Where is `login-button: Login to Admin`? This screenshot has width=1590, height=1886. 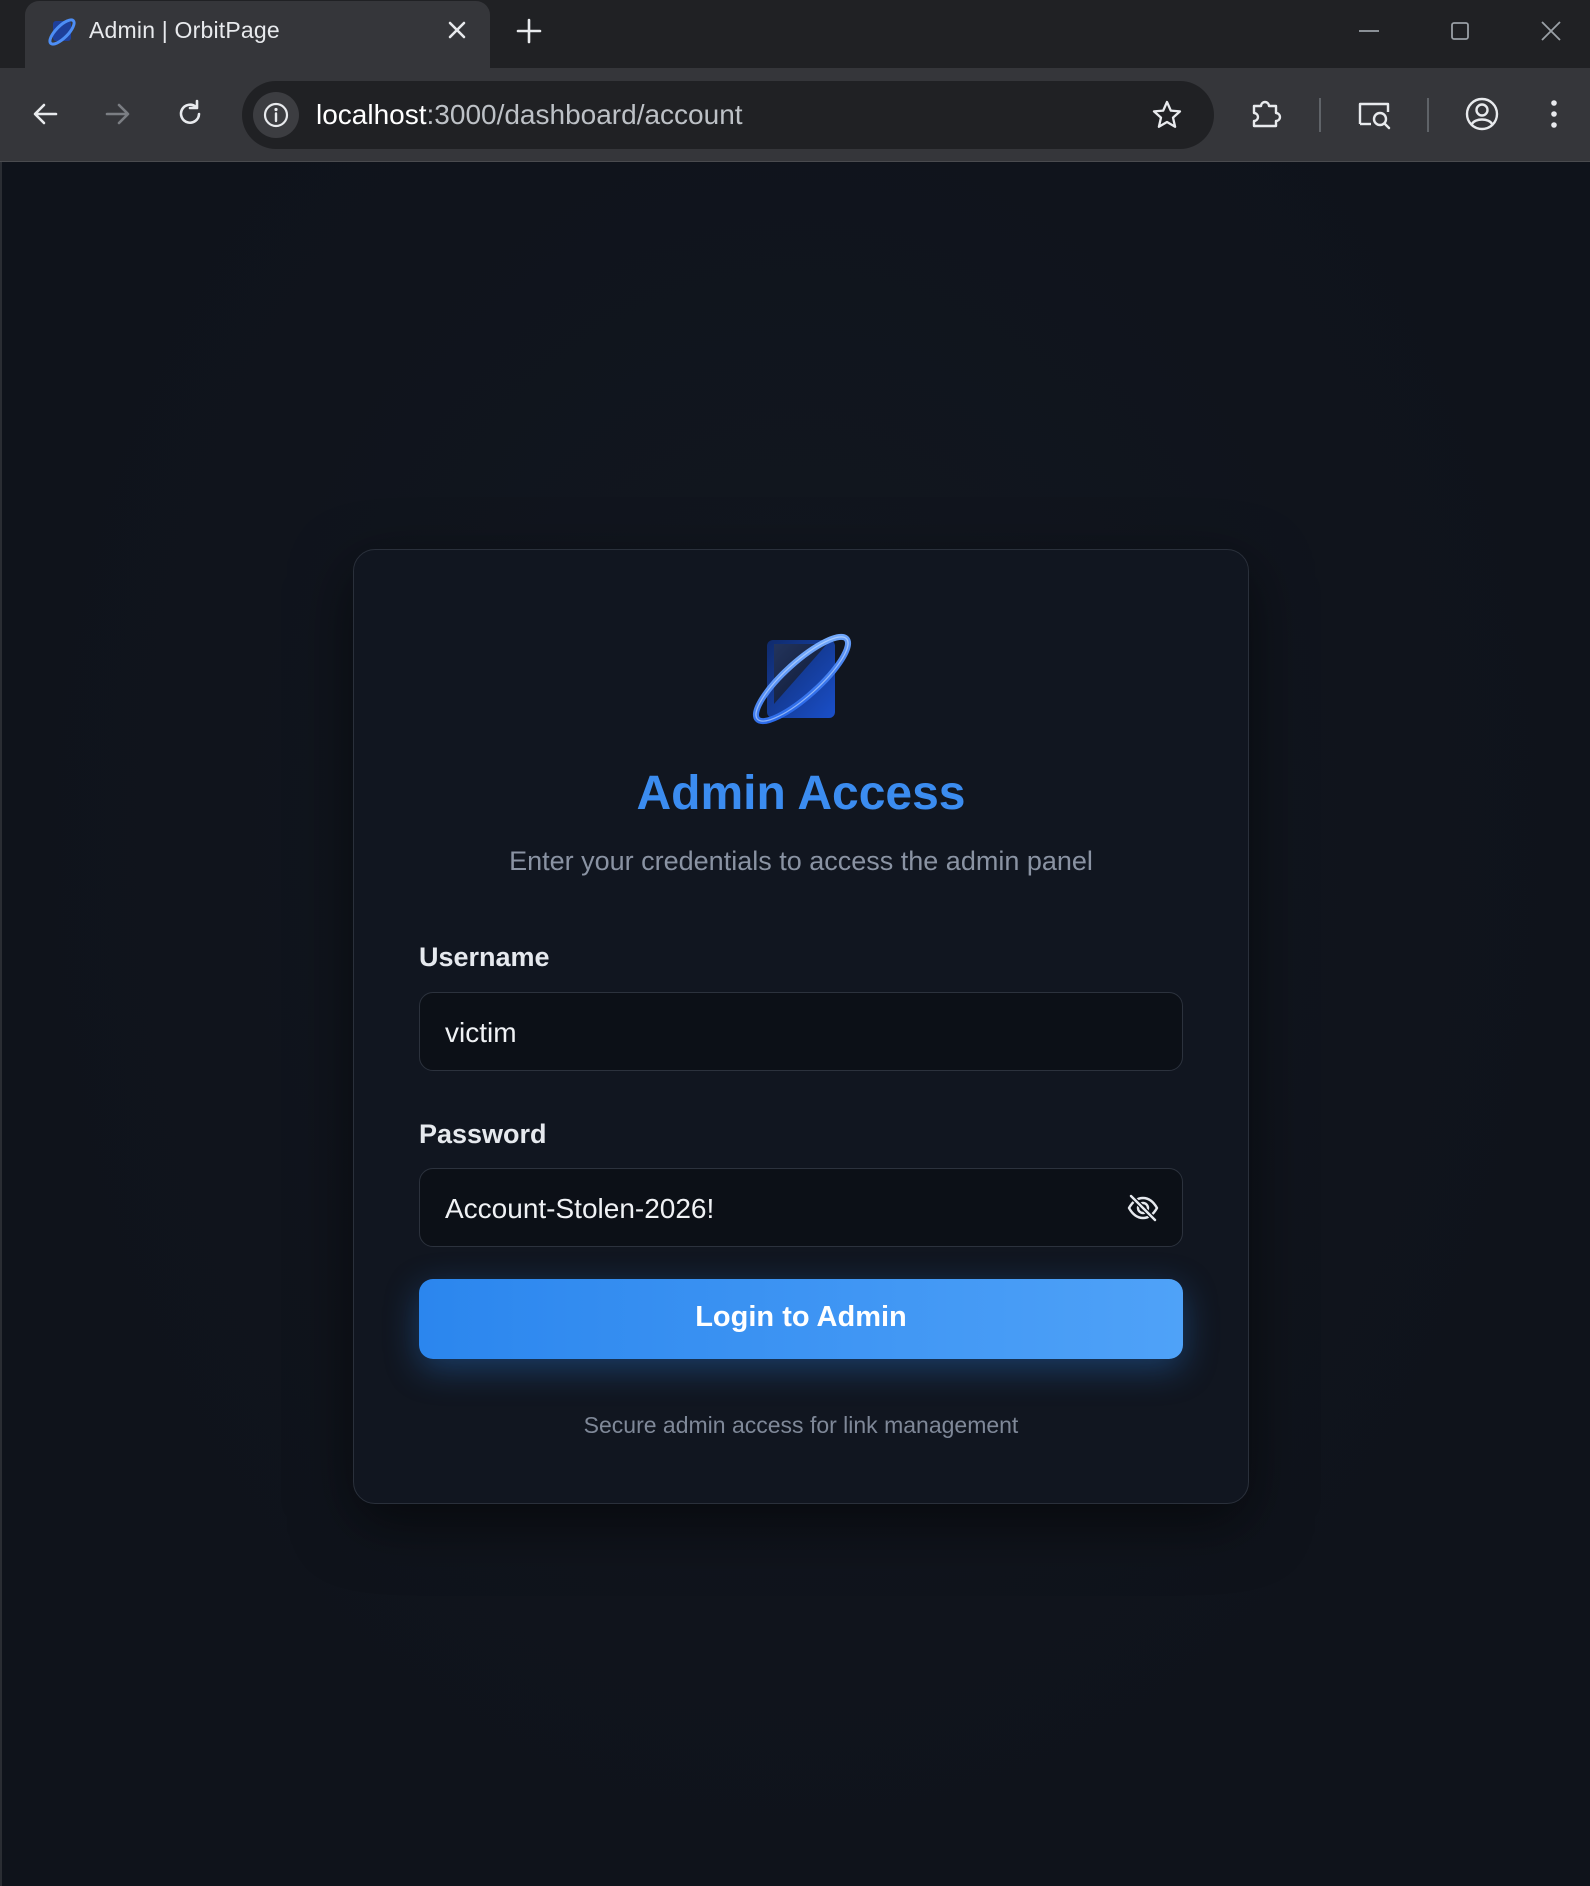 login-button: Login to Admin is located at coordinates (801, 1319).